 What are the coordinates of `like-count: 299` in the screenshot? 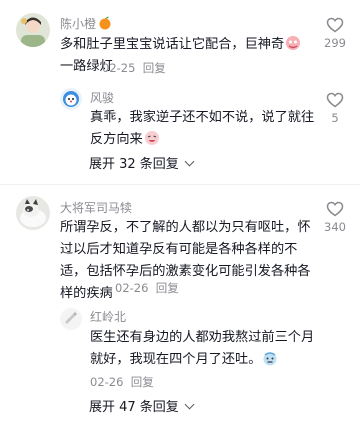 It's located at (335, 43).